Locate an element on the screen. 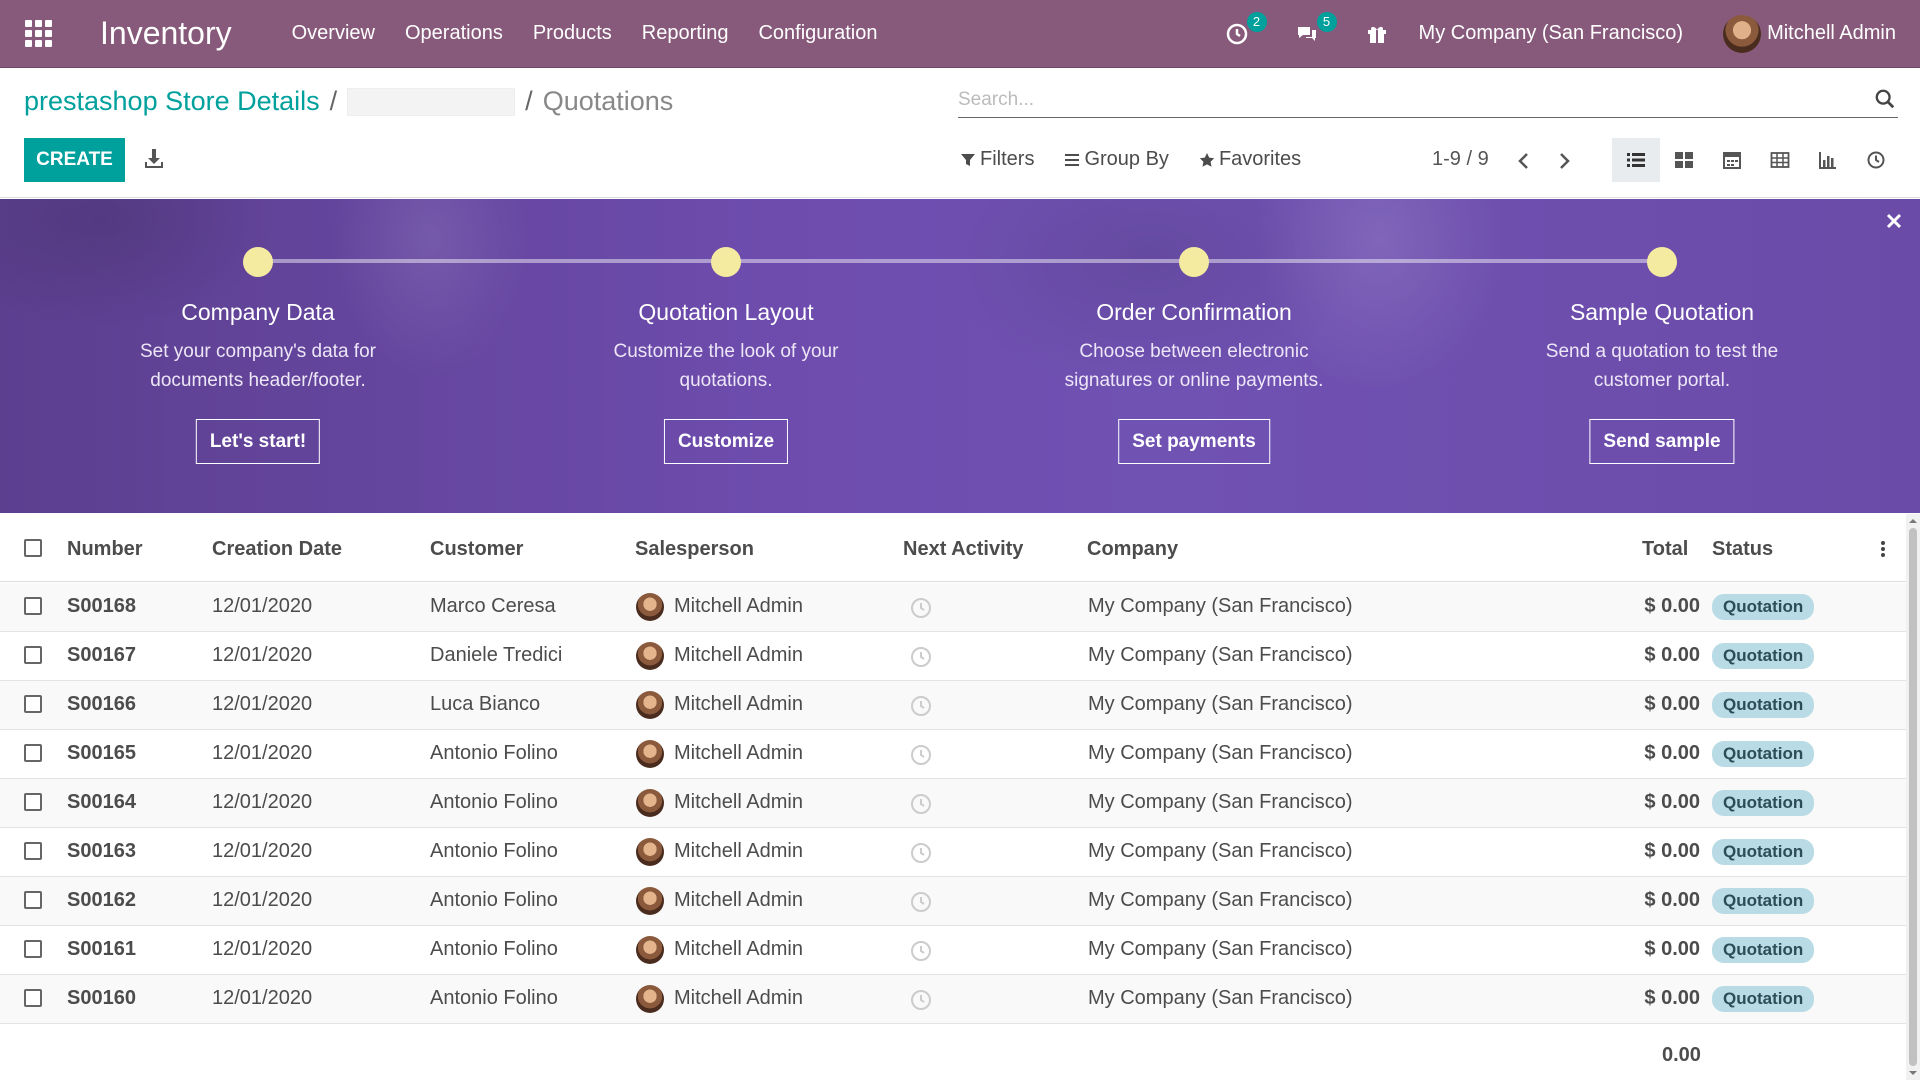  column-salesperson: Salesperson is located at coordinates (694, 549).